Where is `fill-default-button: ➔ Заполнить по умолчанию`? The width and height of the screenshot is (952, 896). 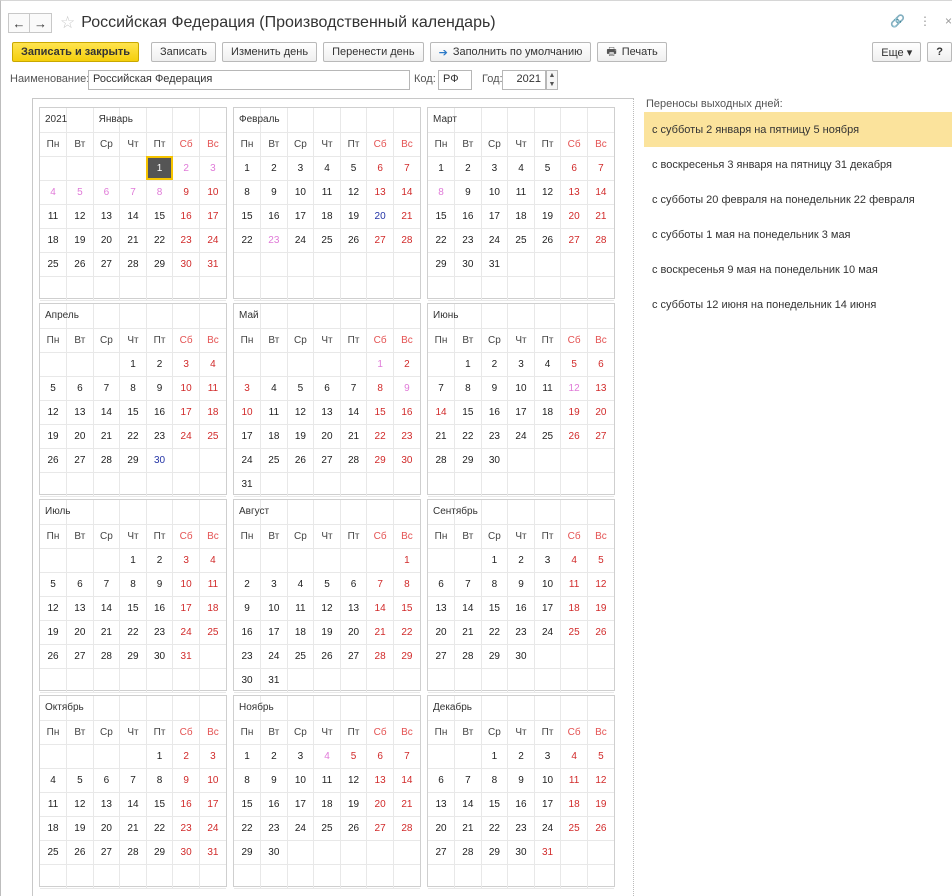 fill-default-button: ➔ Заполнить по умолчанию is located at coordinates (510, 52).